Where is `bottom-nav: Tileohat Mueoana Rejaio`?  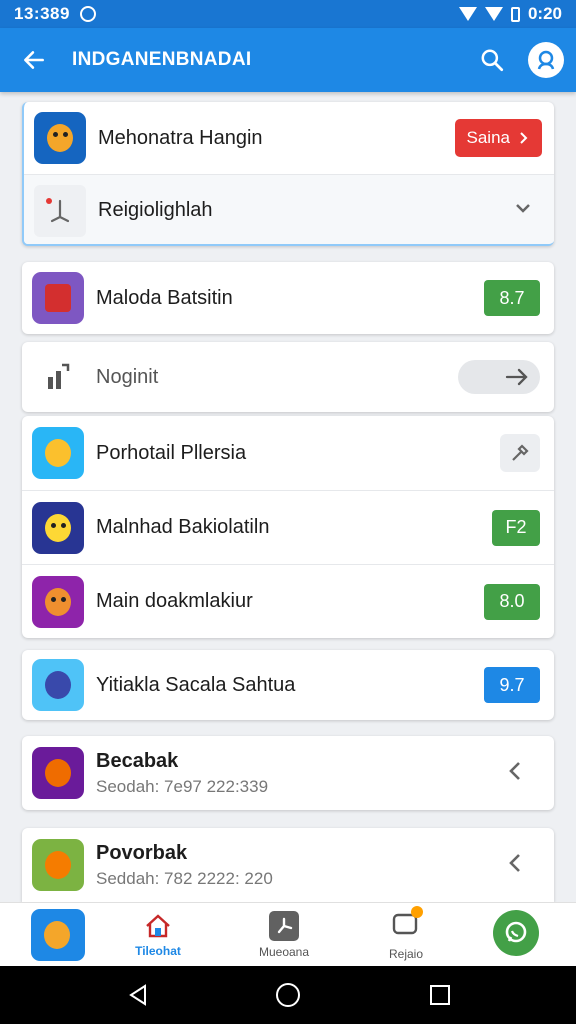 bottom-nav: Tileohat Mueoana Rejaio is located at coordinates (288, 934).